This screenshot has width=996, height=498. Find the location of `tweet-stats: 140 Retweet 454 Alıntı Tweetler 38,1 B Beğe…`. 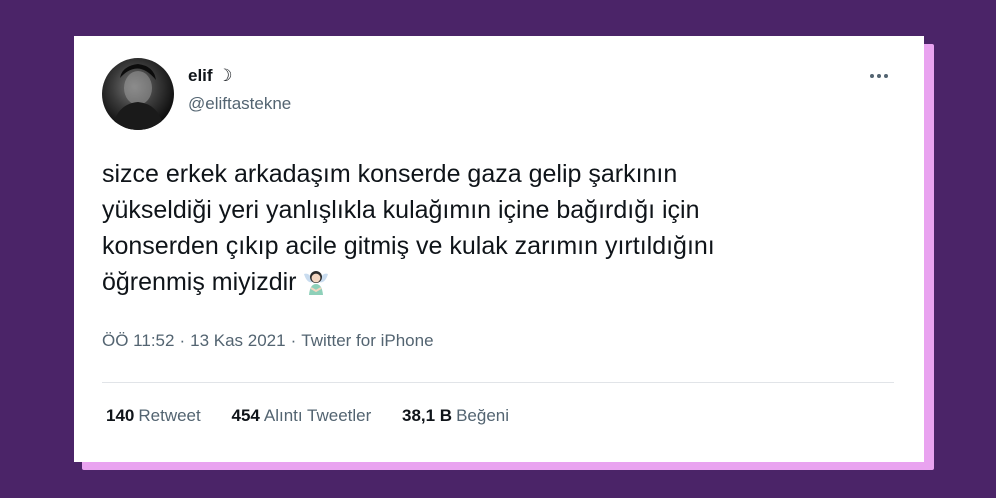

tweet-stats: 140 Retweet 454 Alıntı Tweetler 38,1 B Beğe… is located at coordinates (320, 416).